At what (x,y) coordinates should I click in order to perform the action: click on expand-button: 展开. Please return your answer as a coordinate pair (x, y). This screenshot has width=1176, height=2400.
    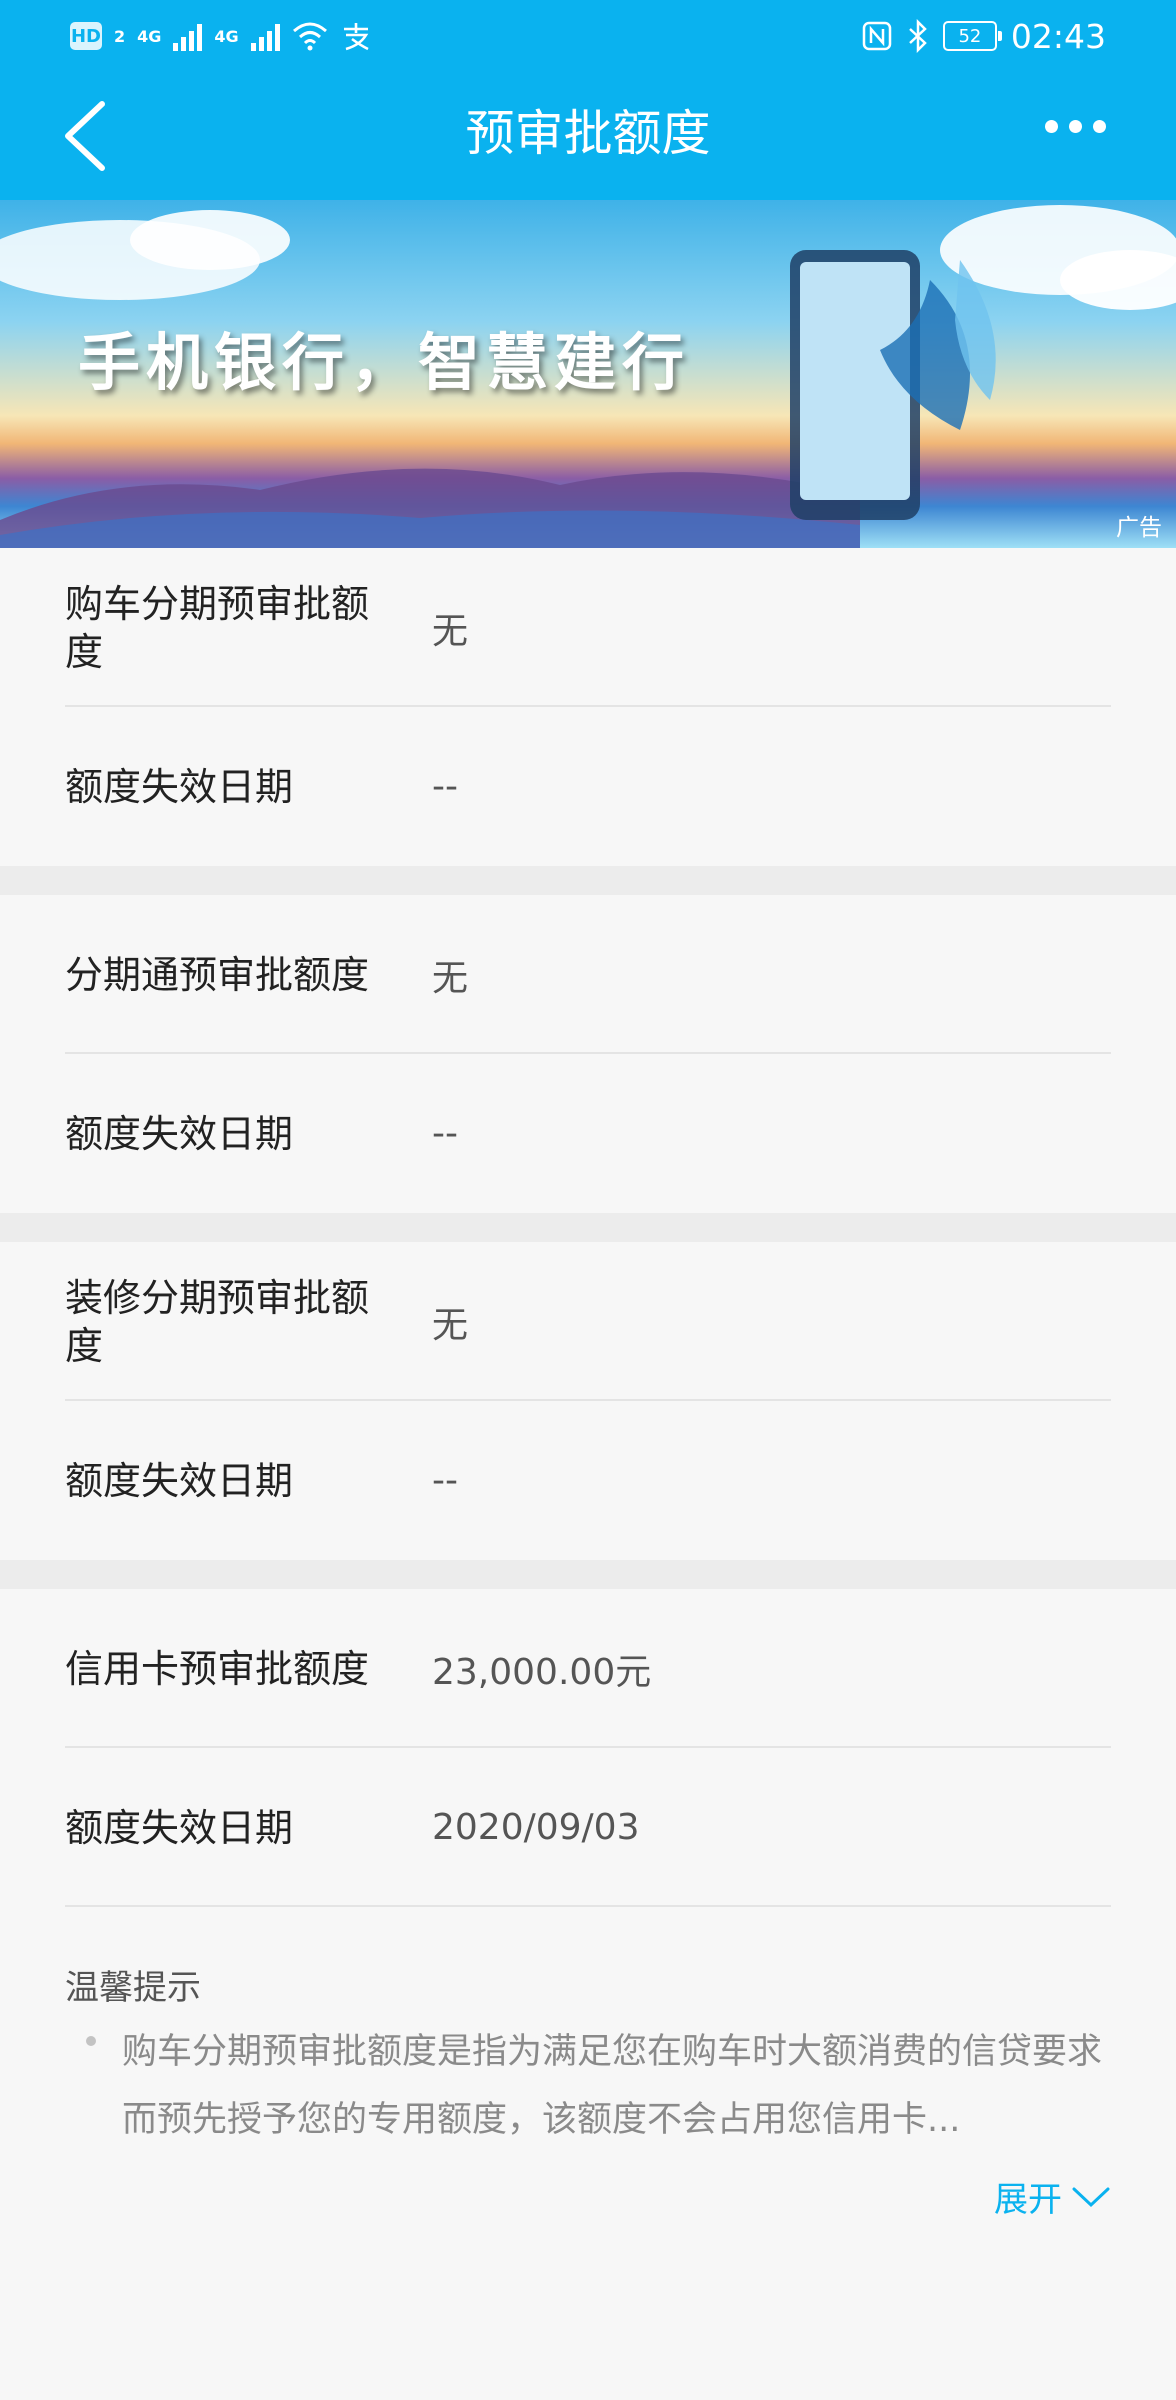
    Looking at the image, I should click on (1052, 2196).